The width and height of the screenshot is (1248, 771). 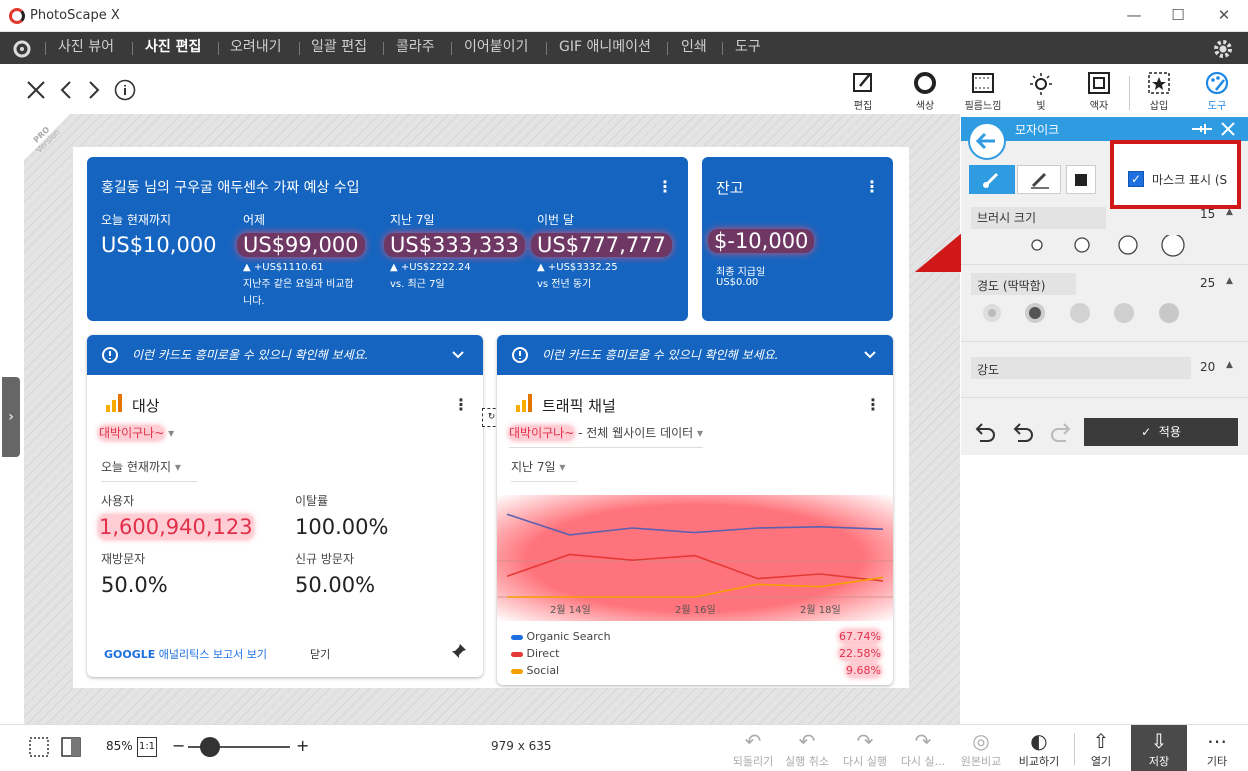 What do you see at coordinates (496, 48) in the screenshot?
I see `tab-combine: 이어붙이기` at bounding box center [496, 48].